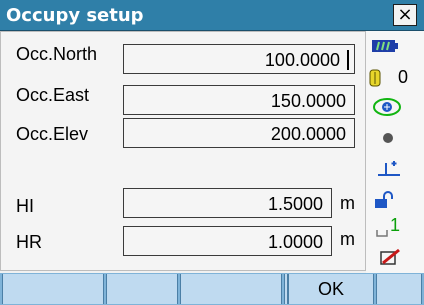 This screenshot has width=424, height=305. I want to click on prism-icon, so click(375, 78).